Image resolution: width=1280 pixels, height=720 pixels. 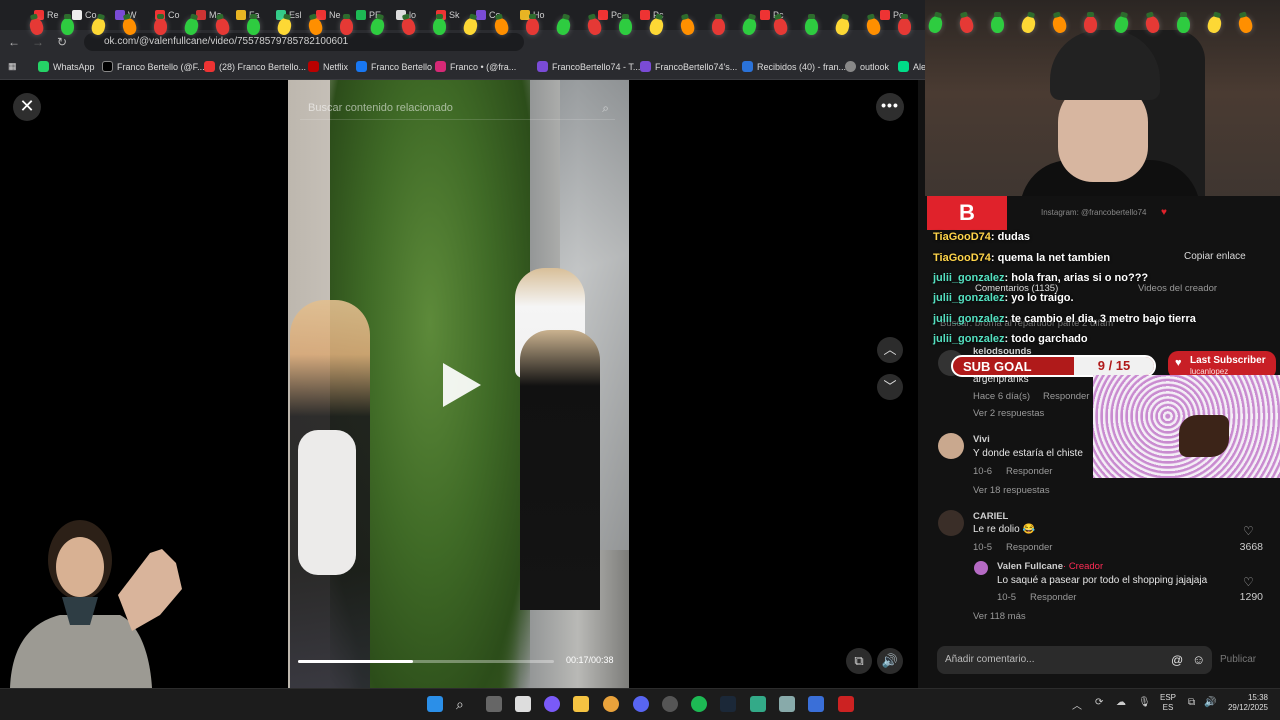 I want to click on comment-text: Y donde estaría el chiste, so click(x=1028, y=453).